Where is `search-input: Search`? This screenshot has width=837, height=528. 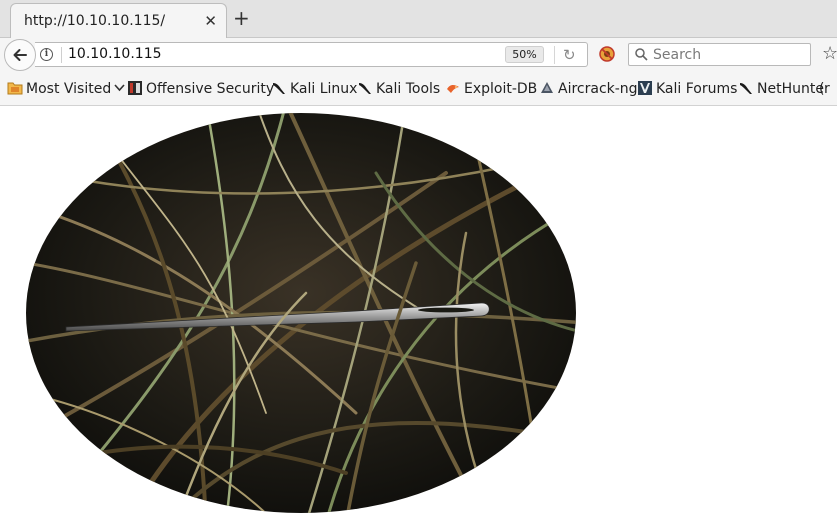
search-input: Search is located at coordinates (719, 54).